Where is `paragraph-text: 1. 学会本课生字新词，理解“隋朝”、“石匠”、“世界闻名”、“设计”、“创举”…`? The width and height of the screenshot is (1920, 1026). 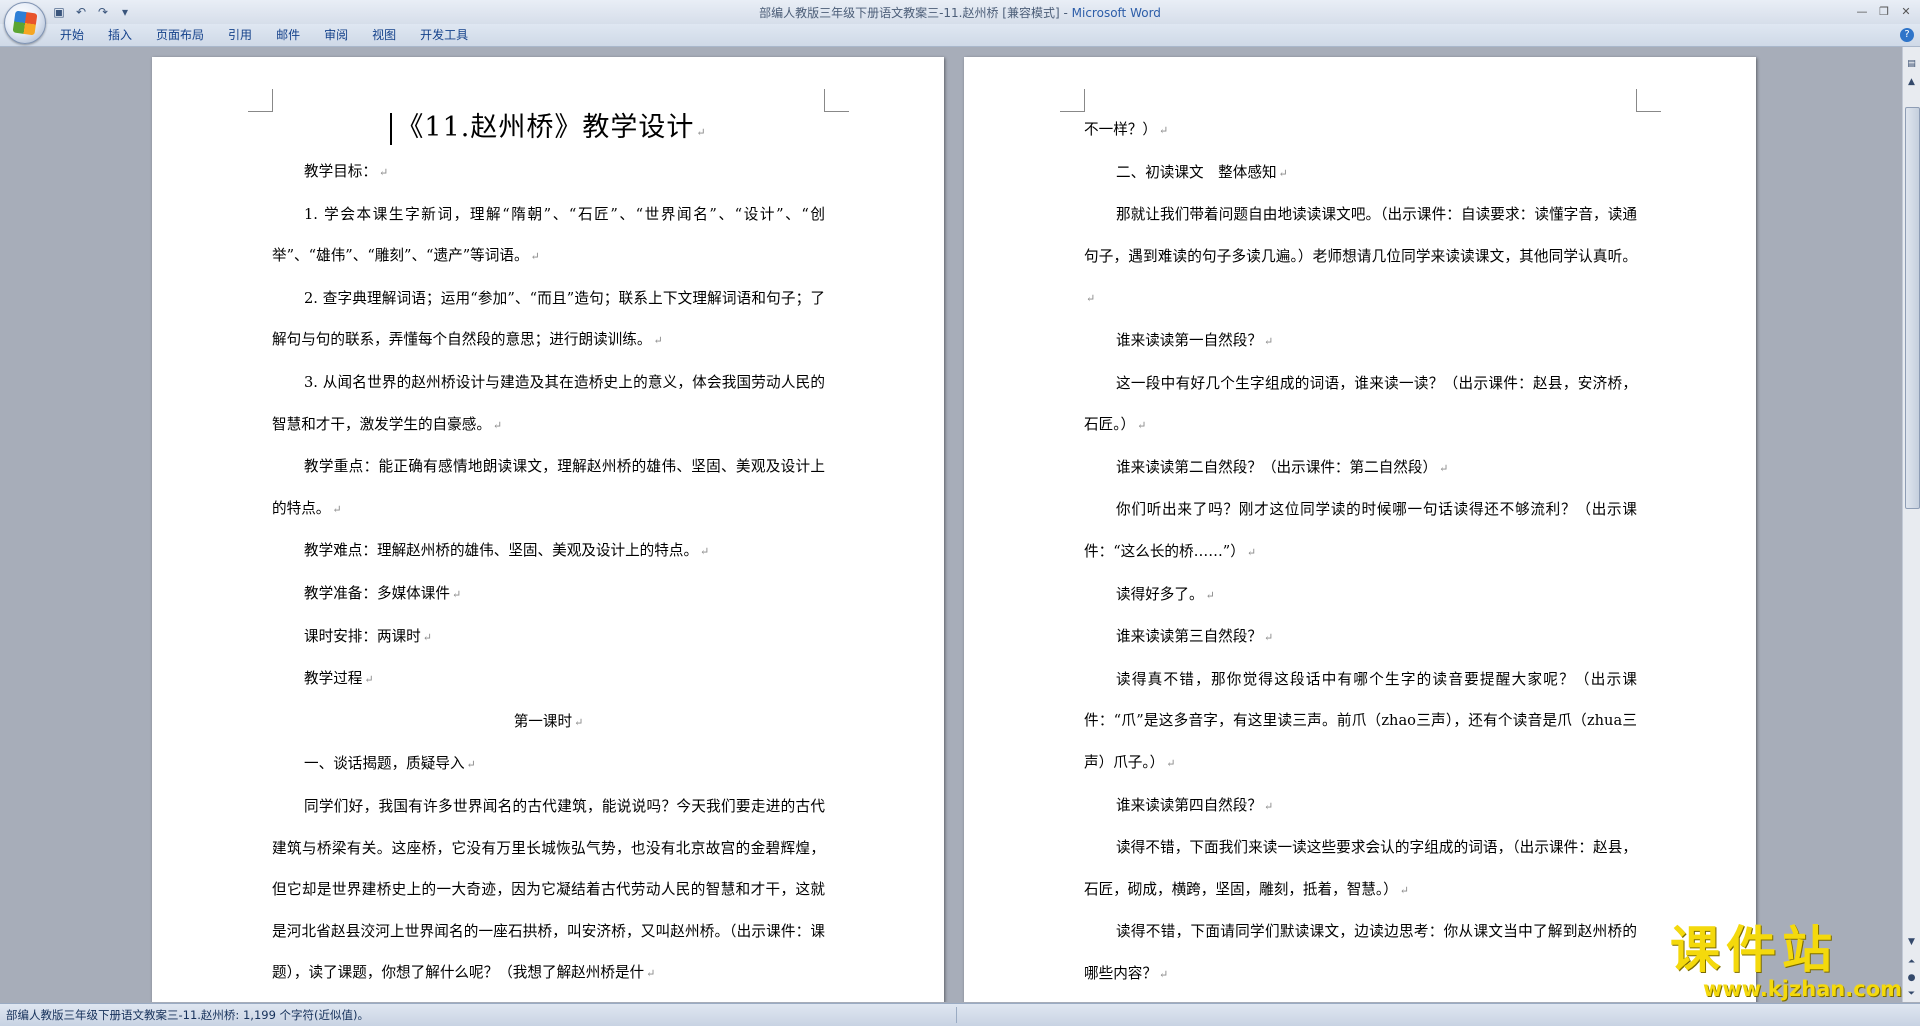 paragraph-text: 1. 学会本课生字新词，理解“隋朝”、“石匠”、“世界闻名”、“设计”、“创举”… is located at coordinates (548, 235).